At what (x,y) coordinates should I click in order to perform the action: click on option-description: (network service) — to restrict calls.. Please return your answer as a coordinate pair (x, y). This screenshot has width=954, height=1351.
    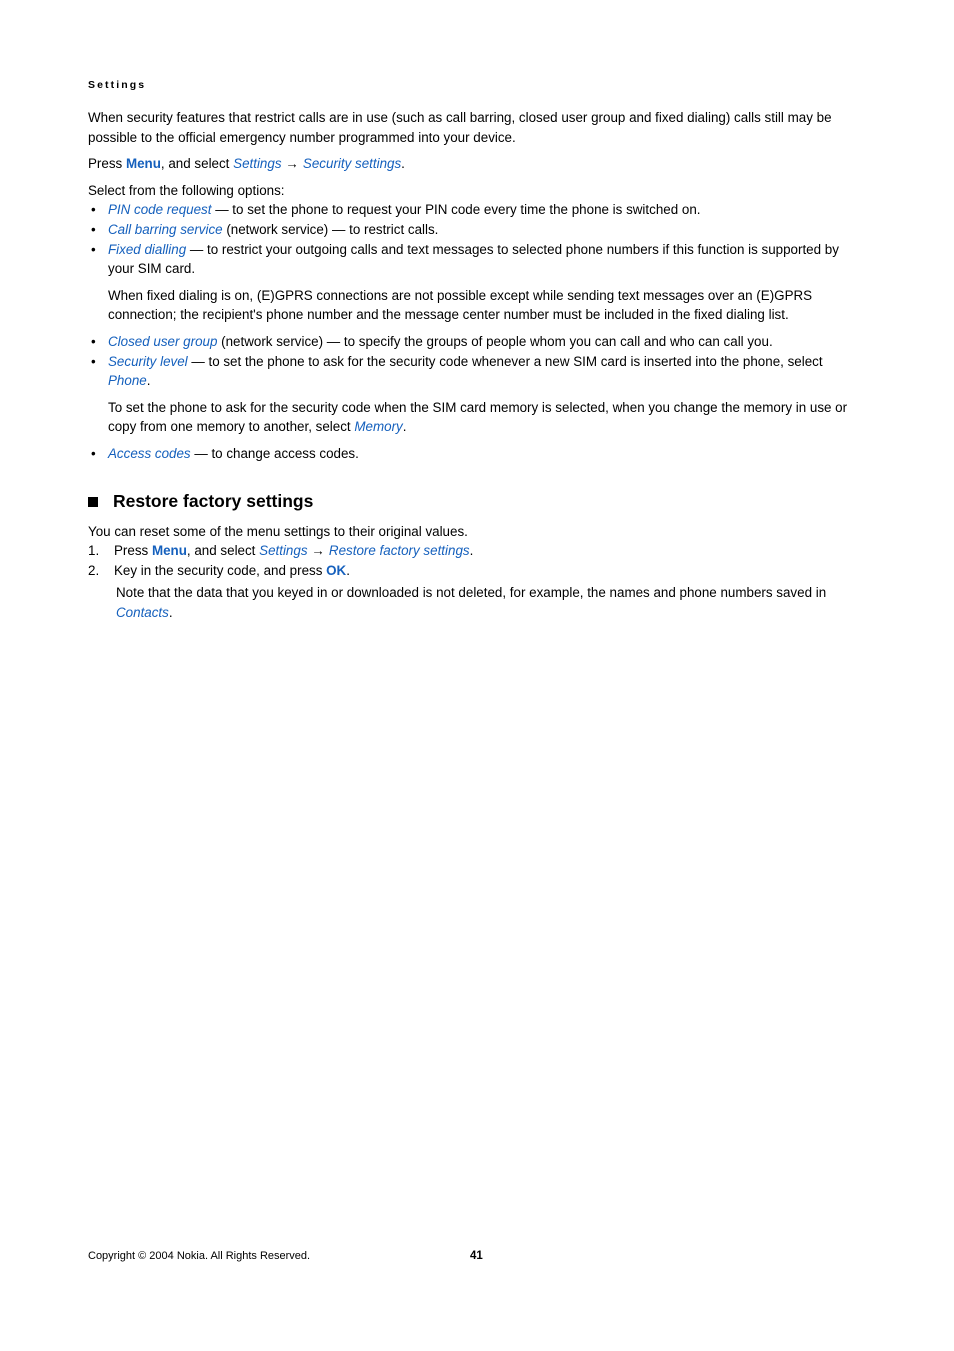
    Looking at the image, I should click on (330, 229).